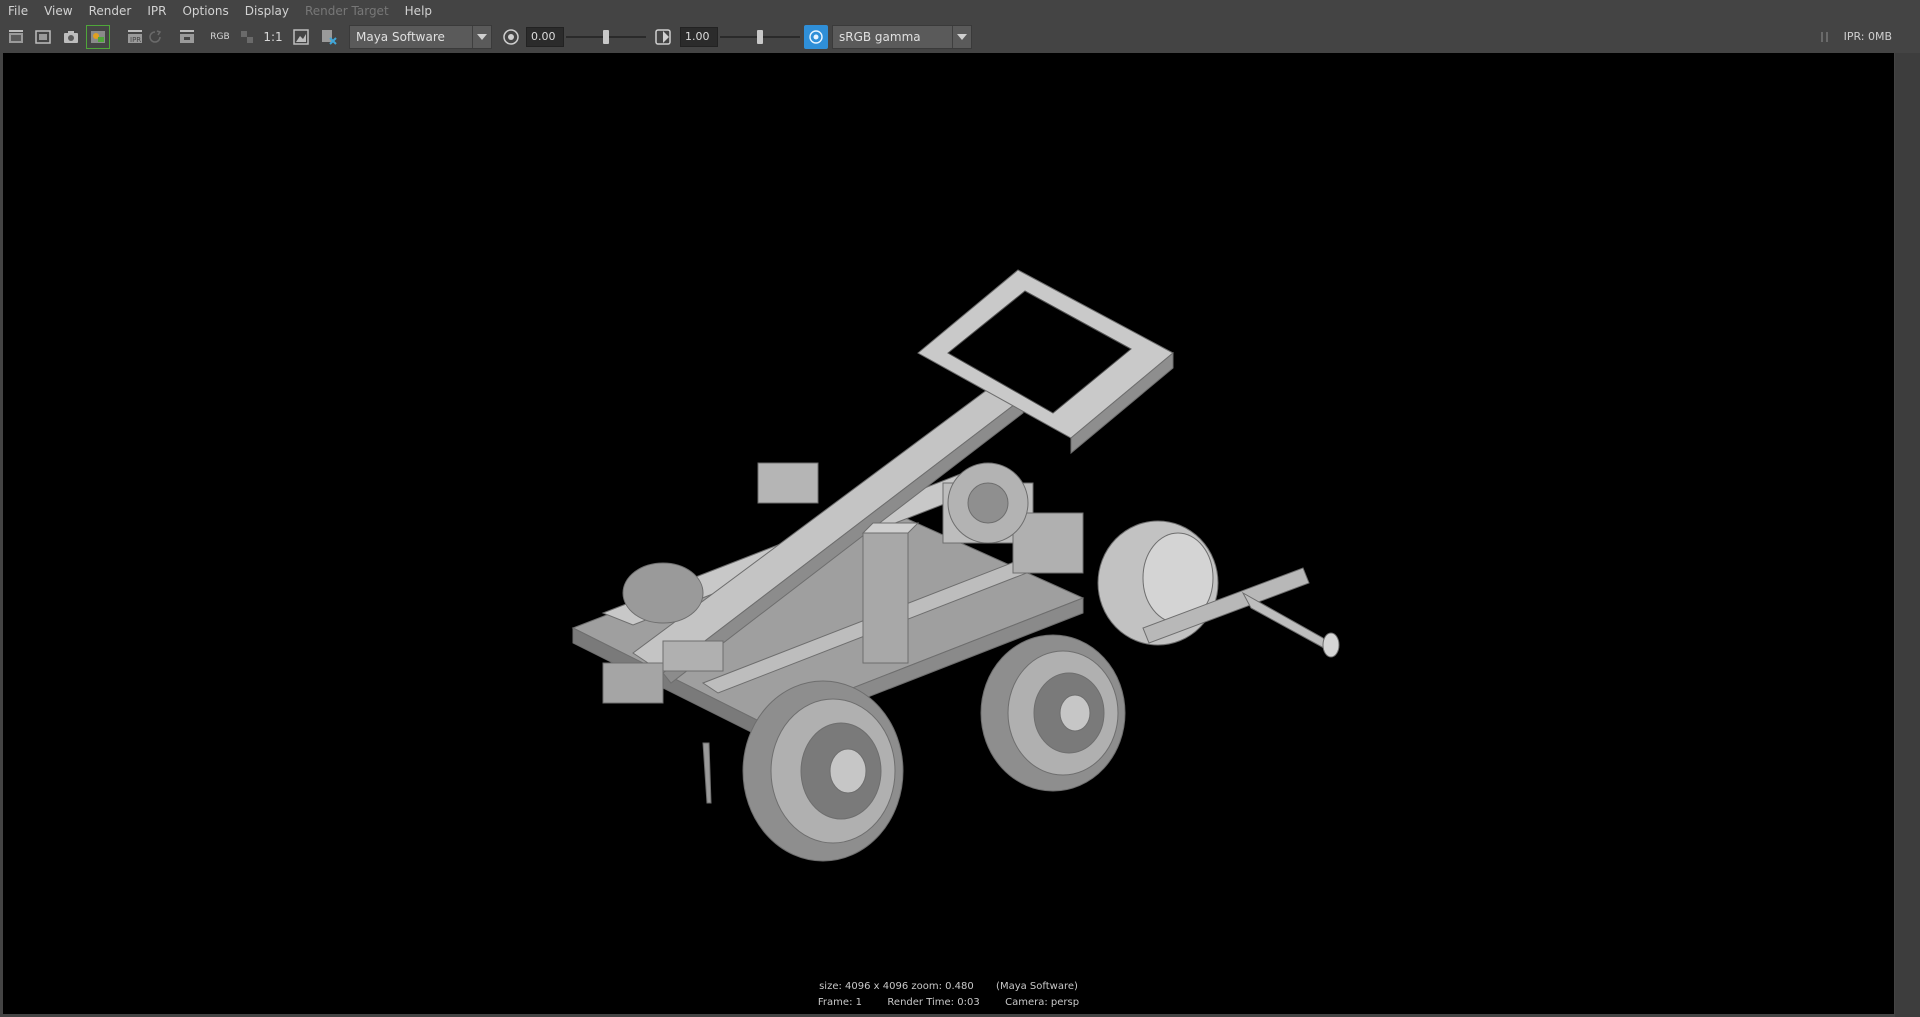 The height and width of the screenshot is (1017, 1920). Describe the element at coordinates (896, 986) in the screenshot. I see `size-zoom-text: size: 4096 x 4096 zoom: 0.480` at that location.